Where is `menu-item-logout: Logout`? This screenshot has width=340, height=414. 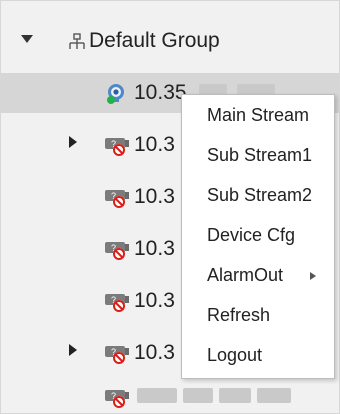 menu-item-logout: Logout is located at coordinates (258, 355).